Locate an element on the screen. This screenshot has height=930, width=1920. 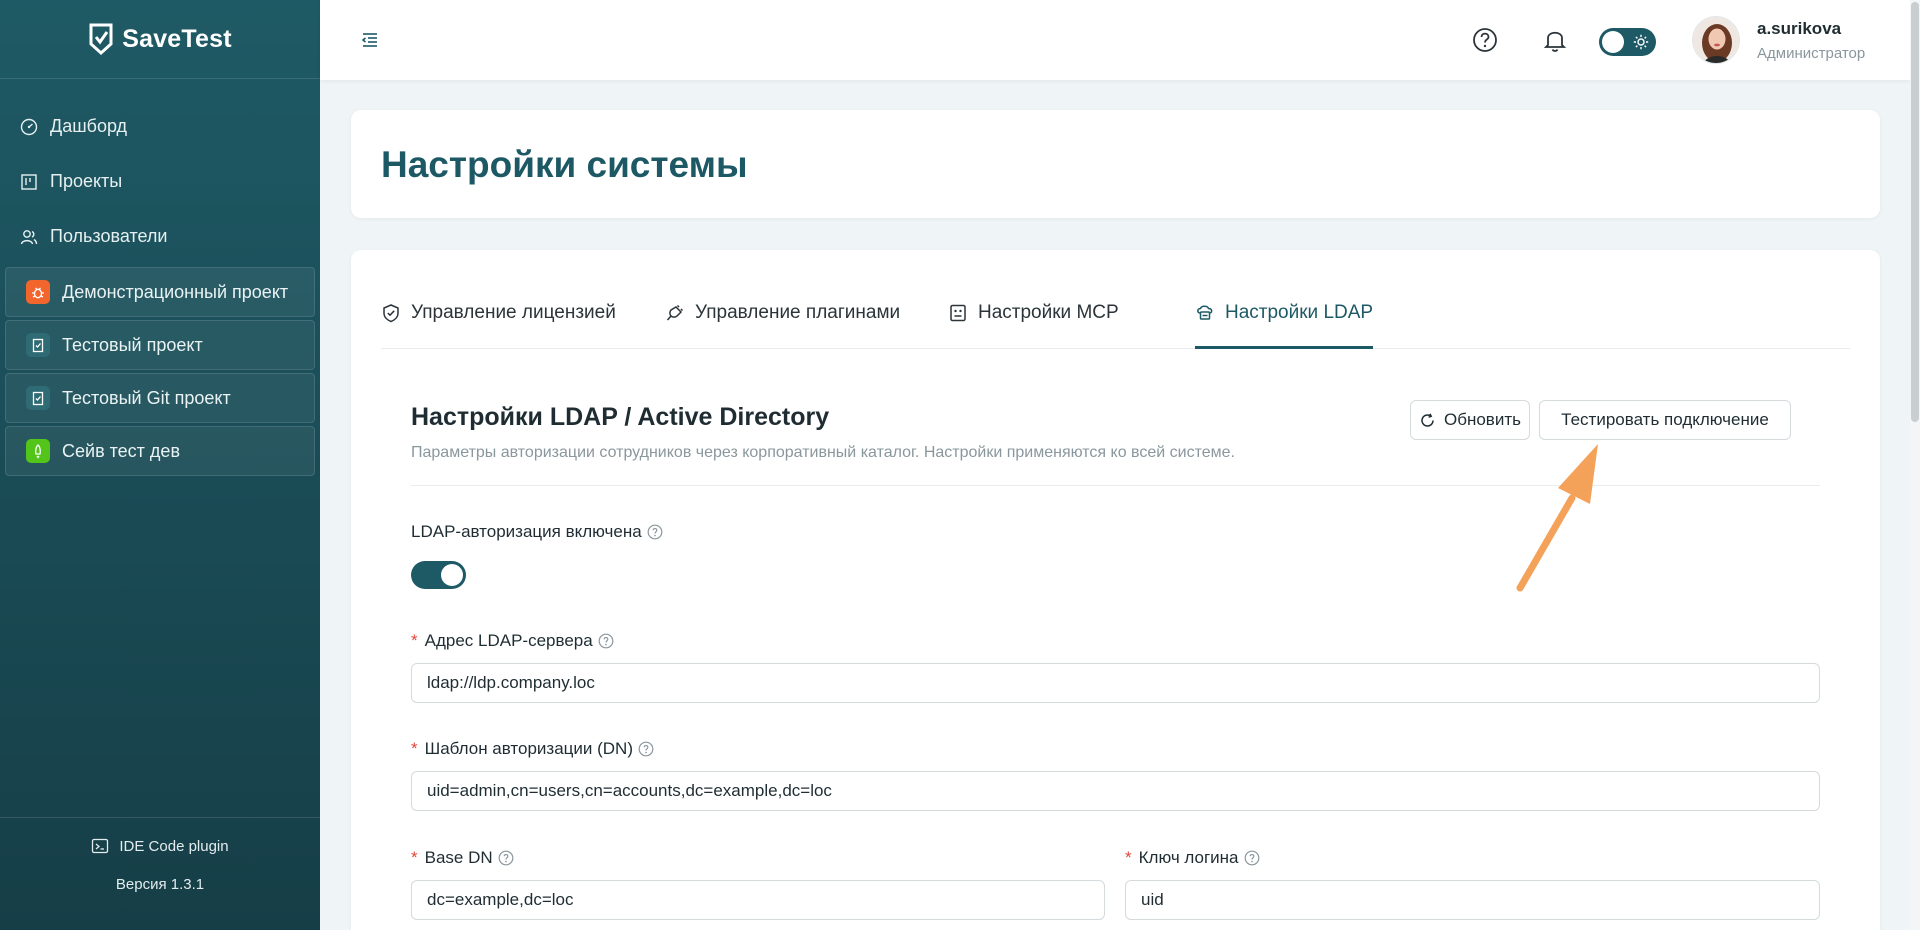
ide-plugin-label: IDE Code plugin is located at coordinates (174, 846).